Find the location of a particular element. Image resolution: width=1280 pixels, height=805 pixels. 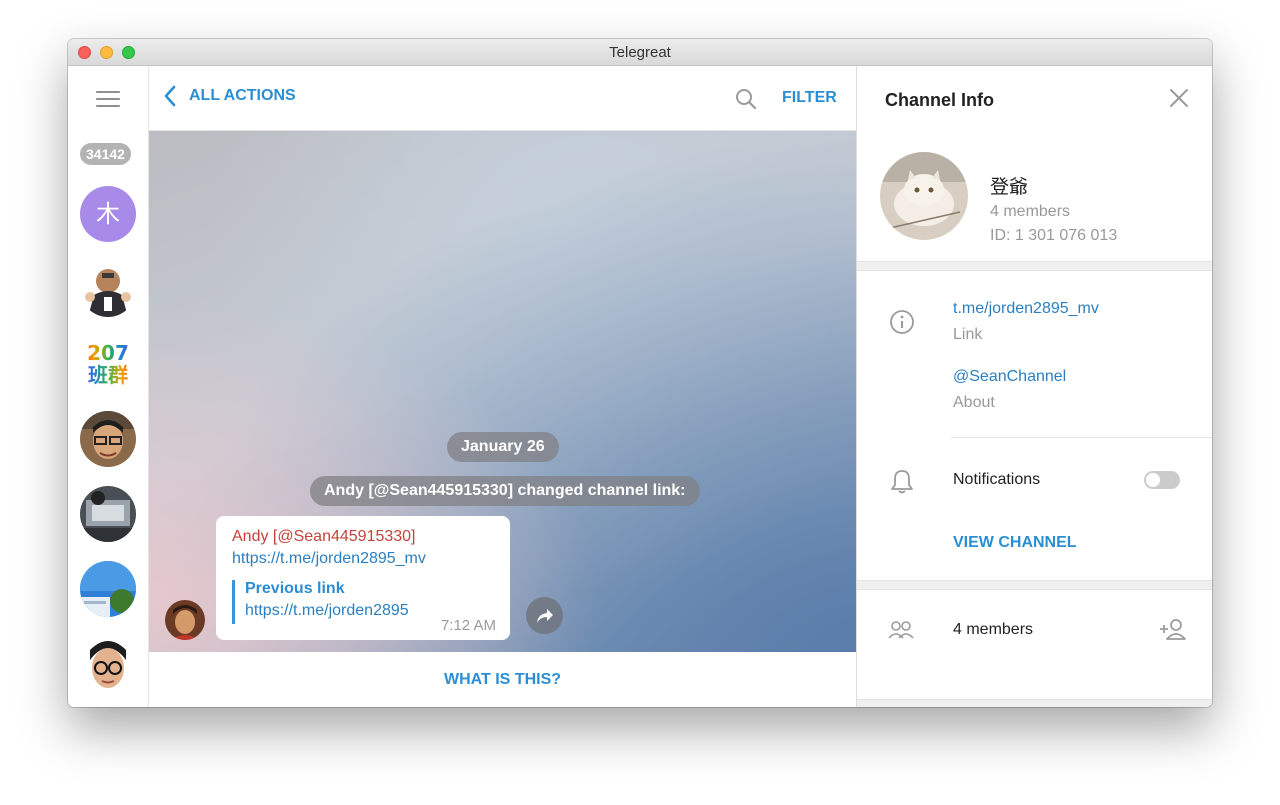

close-window-button is located at coordinates (84, 52).